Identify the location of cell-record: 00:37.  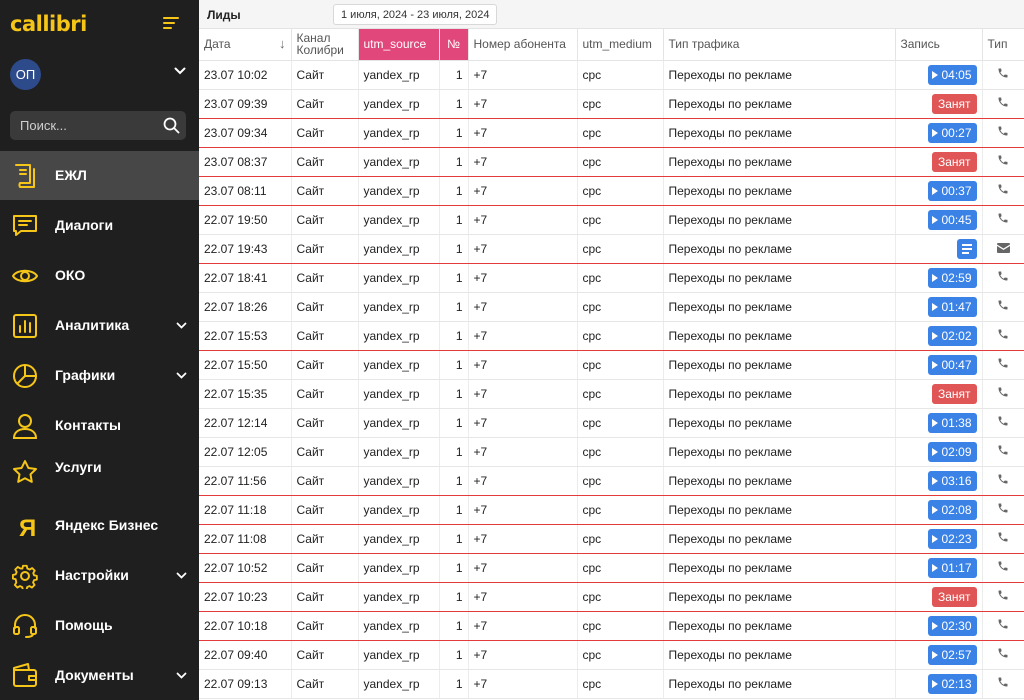
(939, 191).